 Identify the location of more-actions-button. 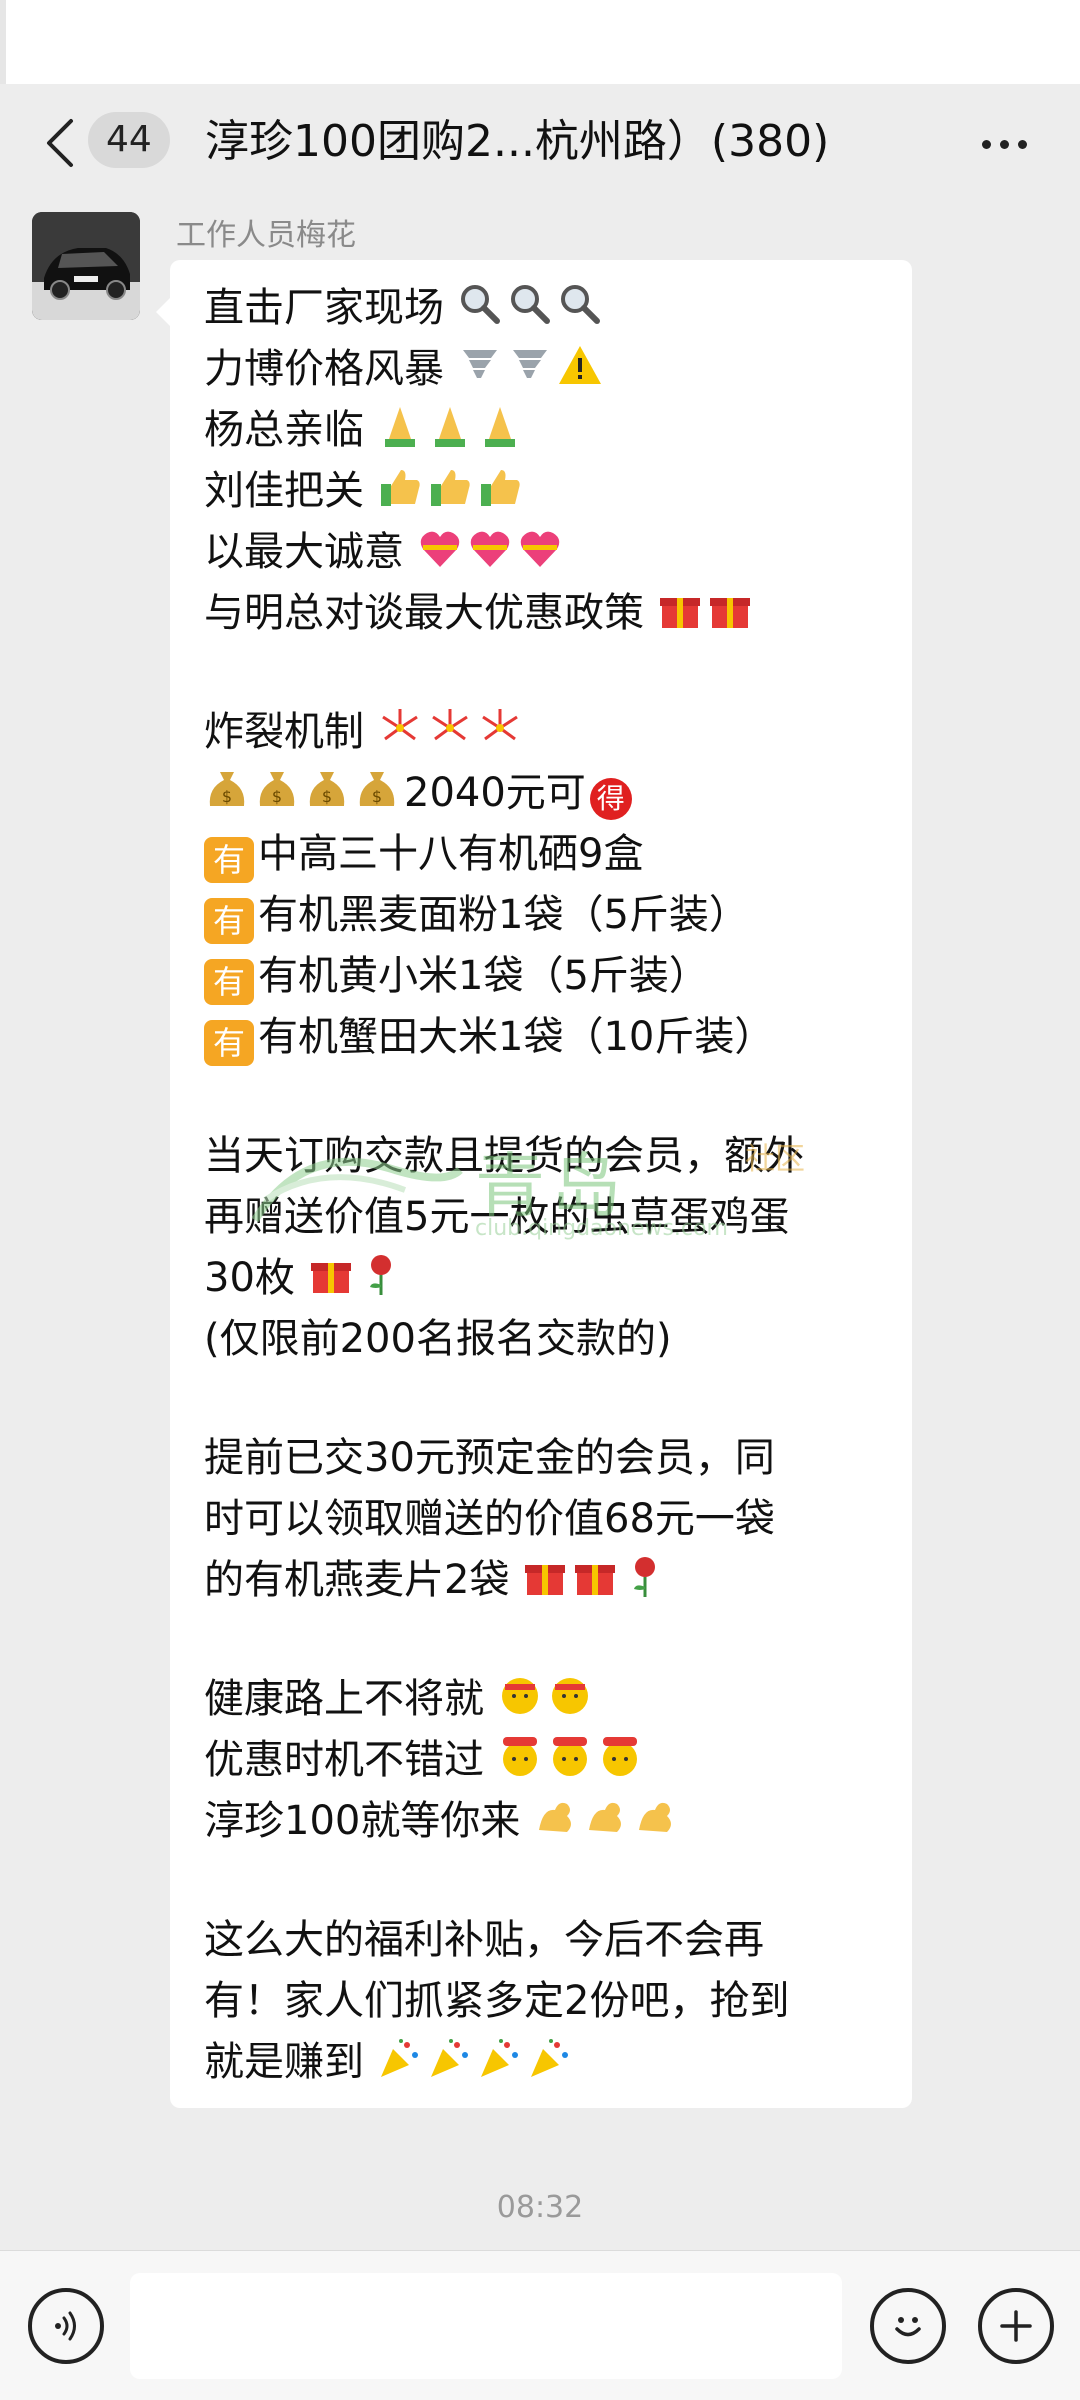
(1016, 2326).